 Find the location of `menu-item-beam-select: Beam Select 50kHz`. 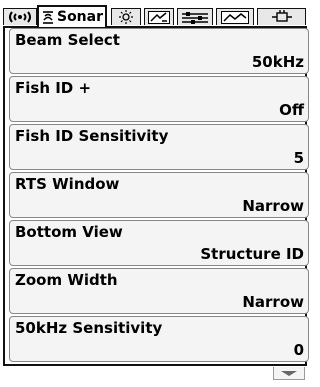

menu-item-beam-select: Beam Select 50kHz is located at coordinates (159, 51).